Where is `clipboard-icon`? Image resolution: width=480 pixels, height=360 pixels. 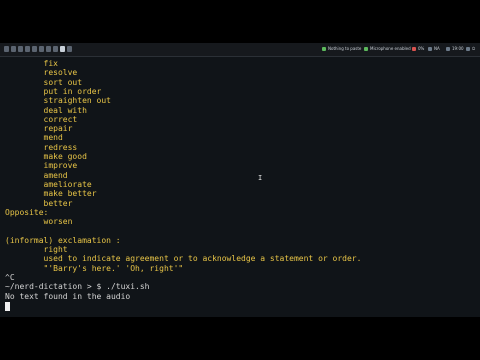
clipboard-icon is located at coordinates (324, 49).